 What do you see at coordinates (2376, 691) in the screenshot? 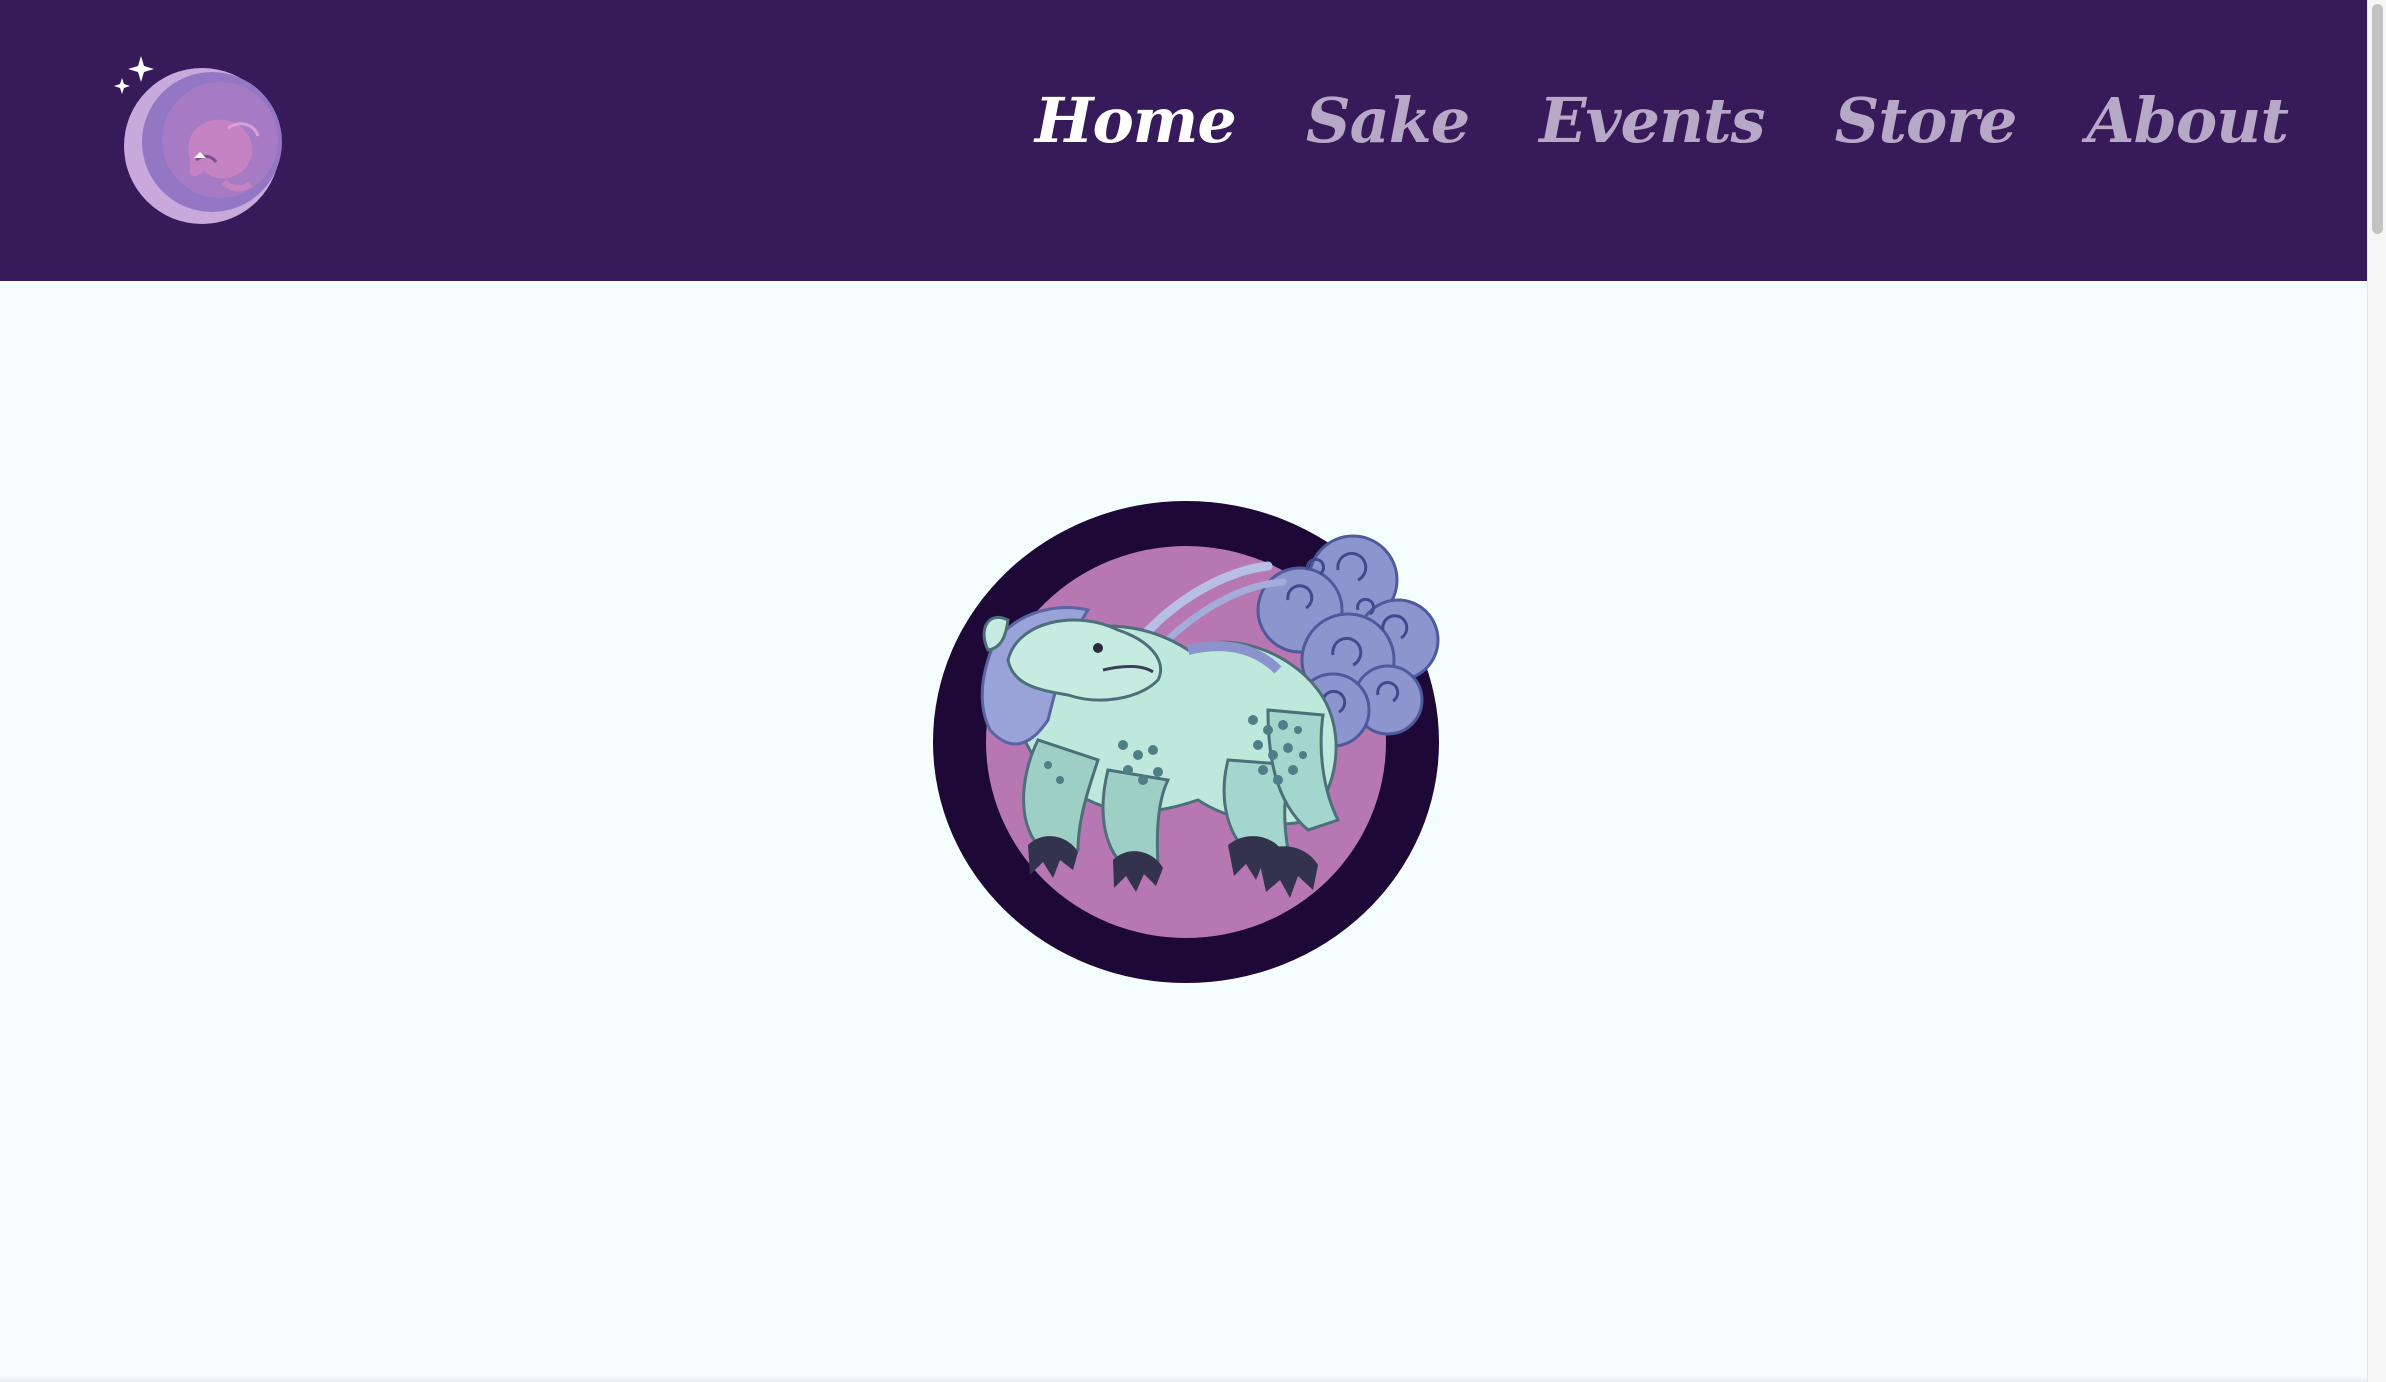
I see `vertical-scrollbar` at bounding box center [2376, 691].